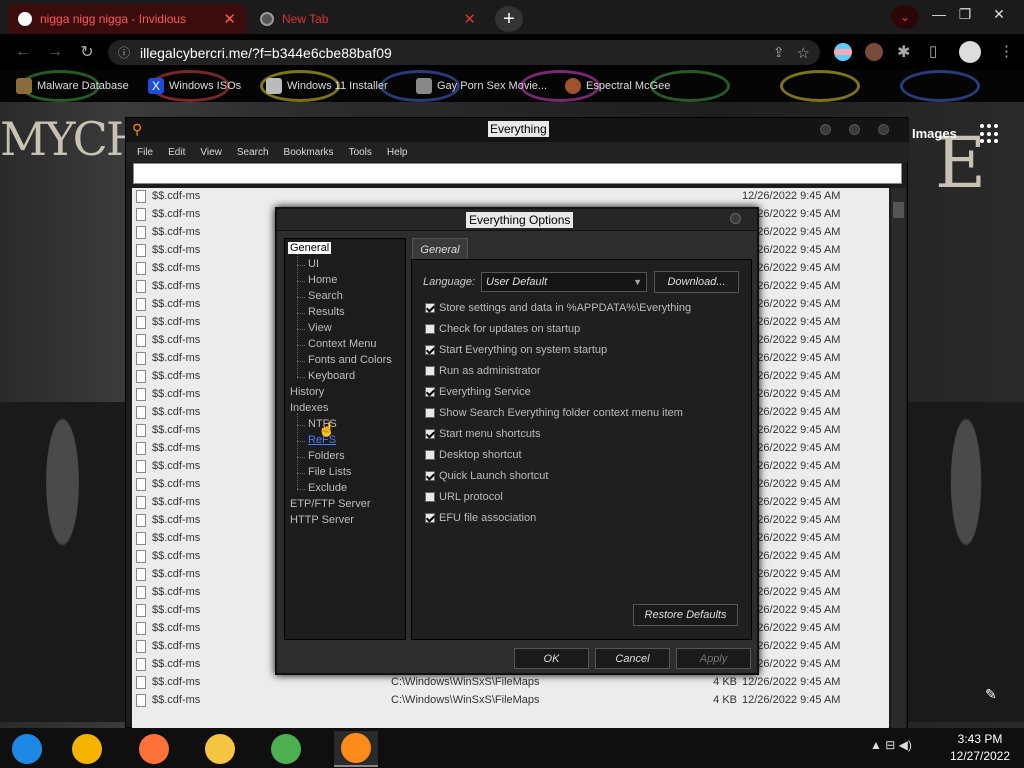 This screenshot has width=1024, height=768. I want to click on back-arrow-icon: ←, so click(23, 52).